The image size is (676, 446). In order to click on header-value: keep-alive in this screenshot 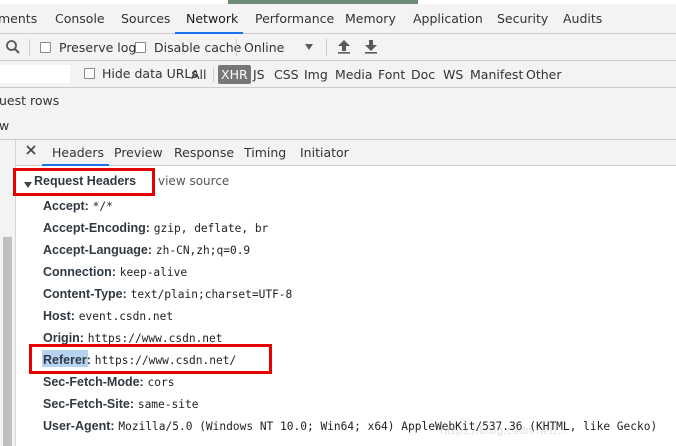, I will do `click(153, 272)`.